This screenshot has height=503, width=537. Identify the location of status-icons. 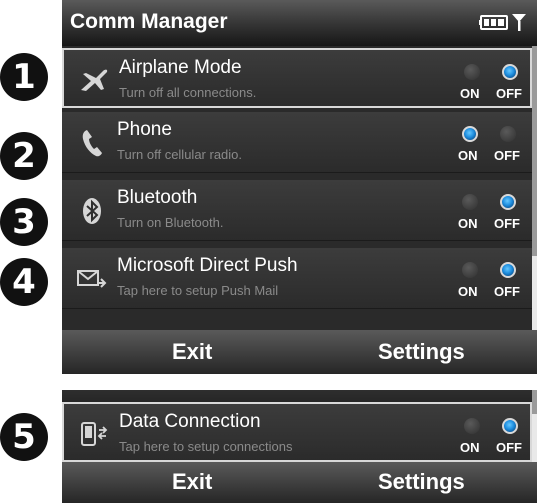
(503, 22).